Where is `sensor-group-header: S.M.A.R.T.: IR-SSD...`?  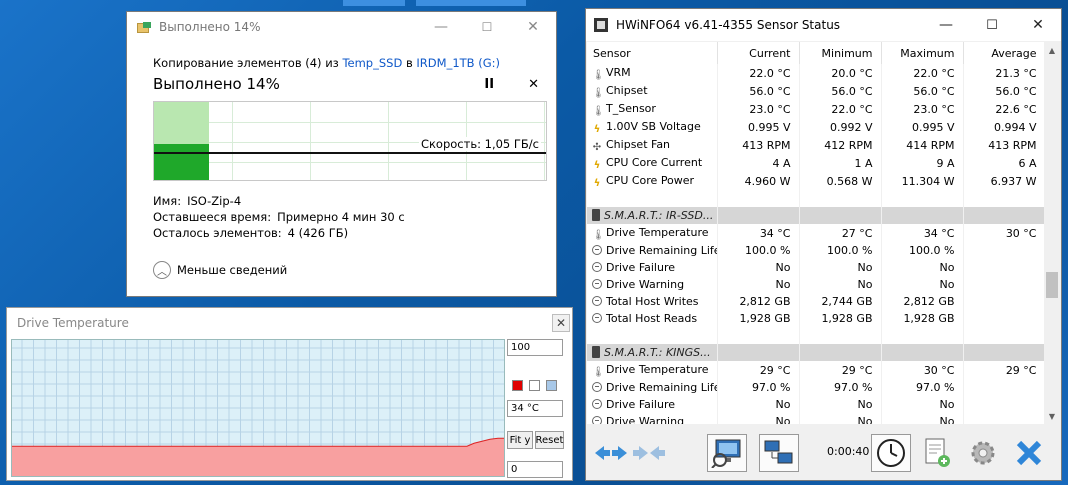
sensor-group-header: S.M.A.R.T.: IR-SSD... is located at coordinates (816, 215).